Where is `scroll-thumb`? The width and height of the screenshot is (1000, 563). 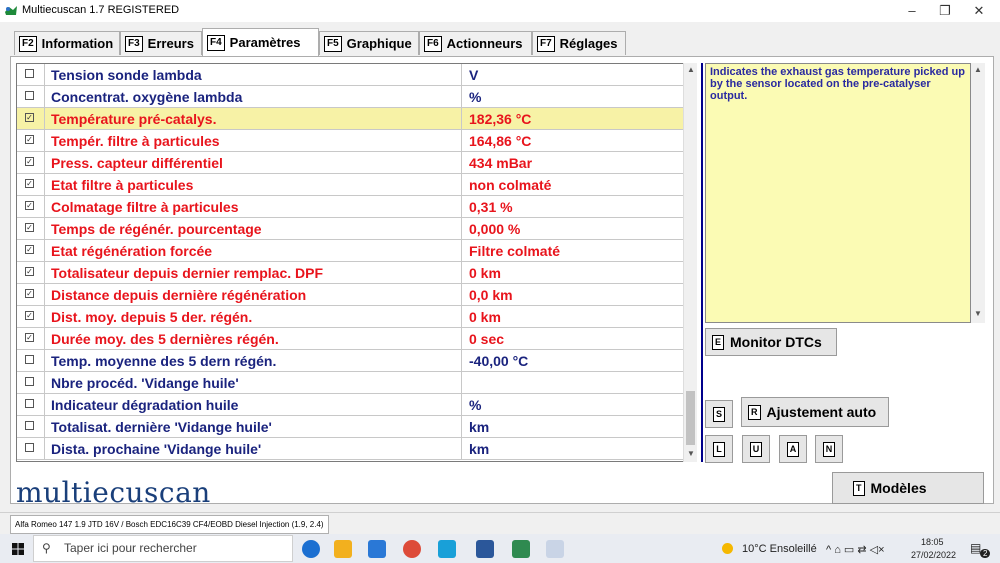
scroll-thumb is located at coordinates (690, 418).